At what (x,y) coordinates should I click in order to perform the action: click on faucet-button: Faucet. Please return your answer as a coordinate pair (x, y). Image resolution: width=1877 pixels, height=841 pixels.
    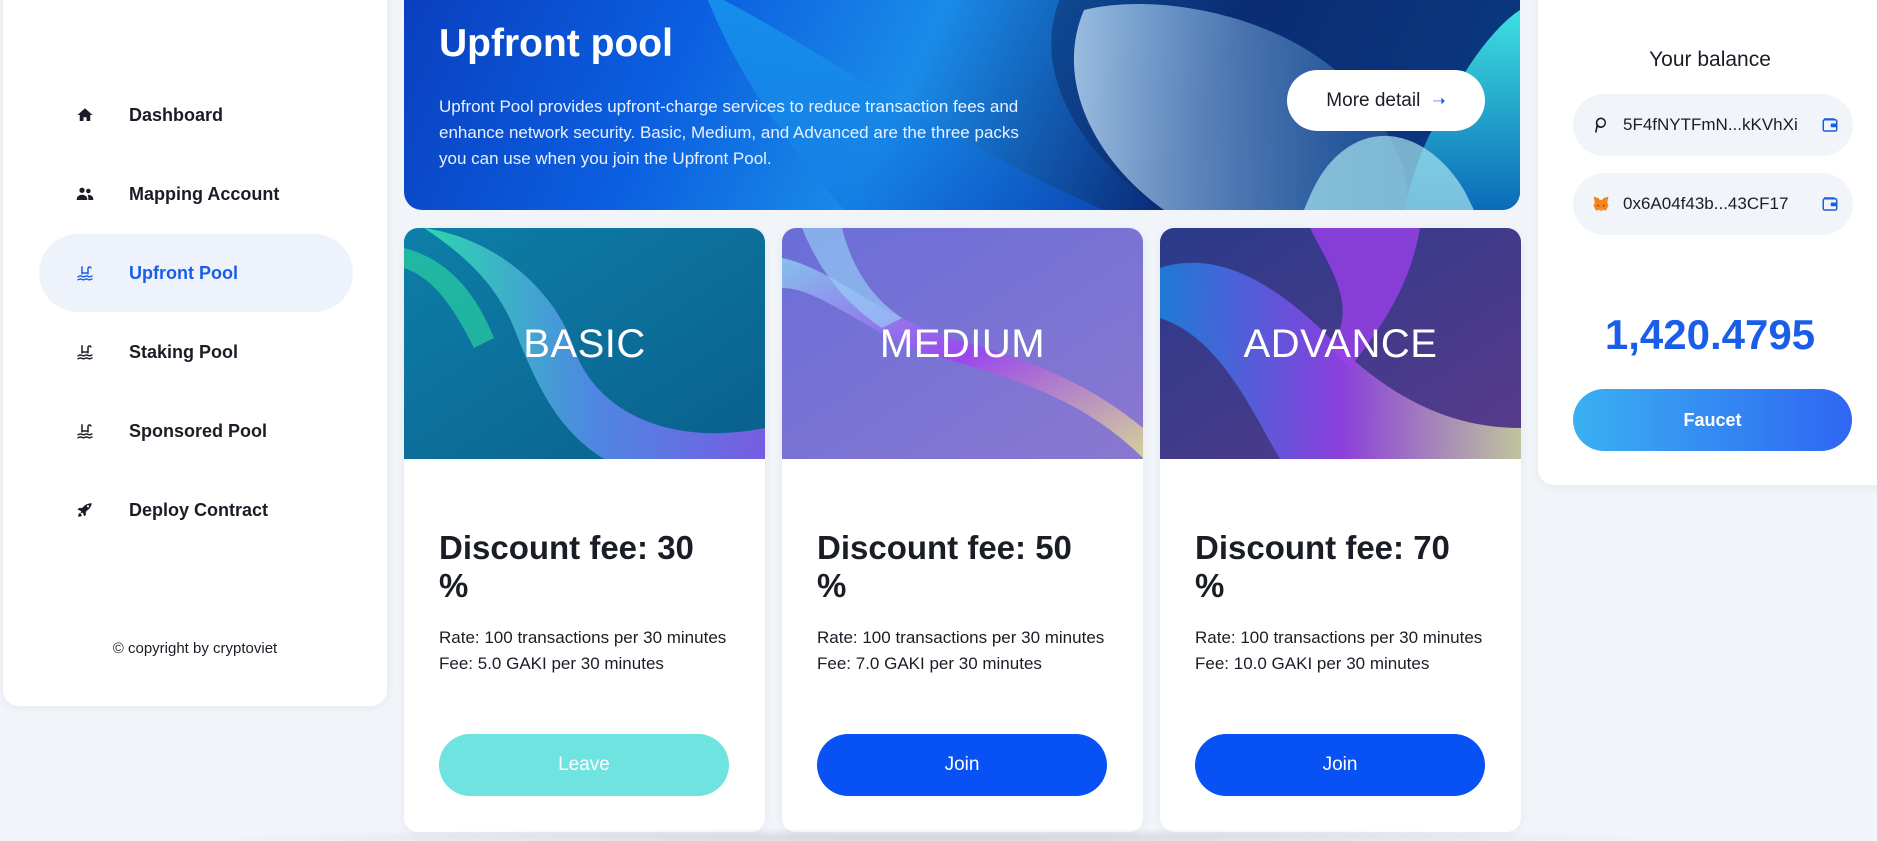
    Looking at the image, I should click on (1712, 420).